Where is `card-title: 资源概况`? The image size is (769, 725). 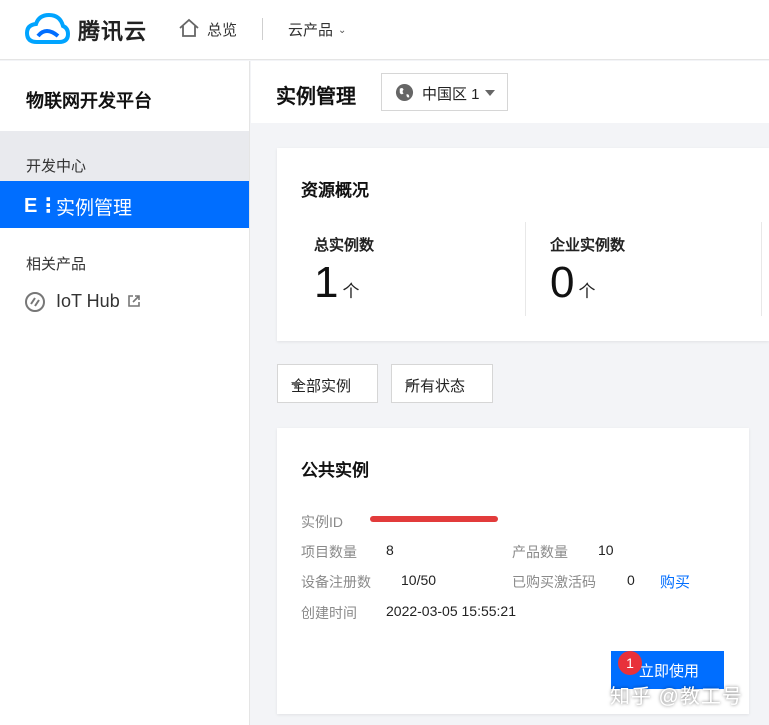 card-title: 资源概况 is located at coordinates (335, 190).